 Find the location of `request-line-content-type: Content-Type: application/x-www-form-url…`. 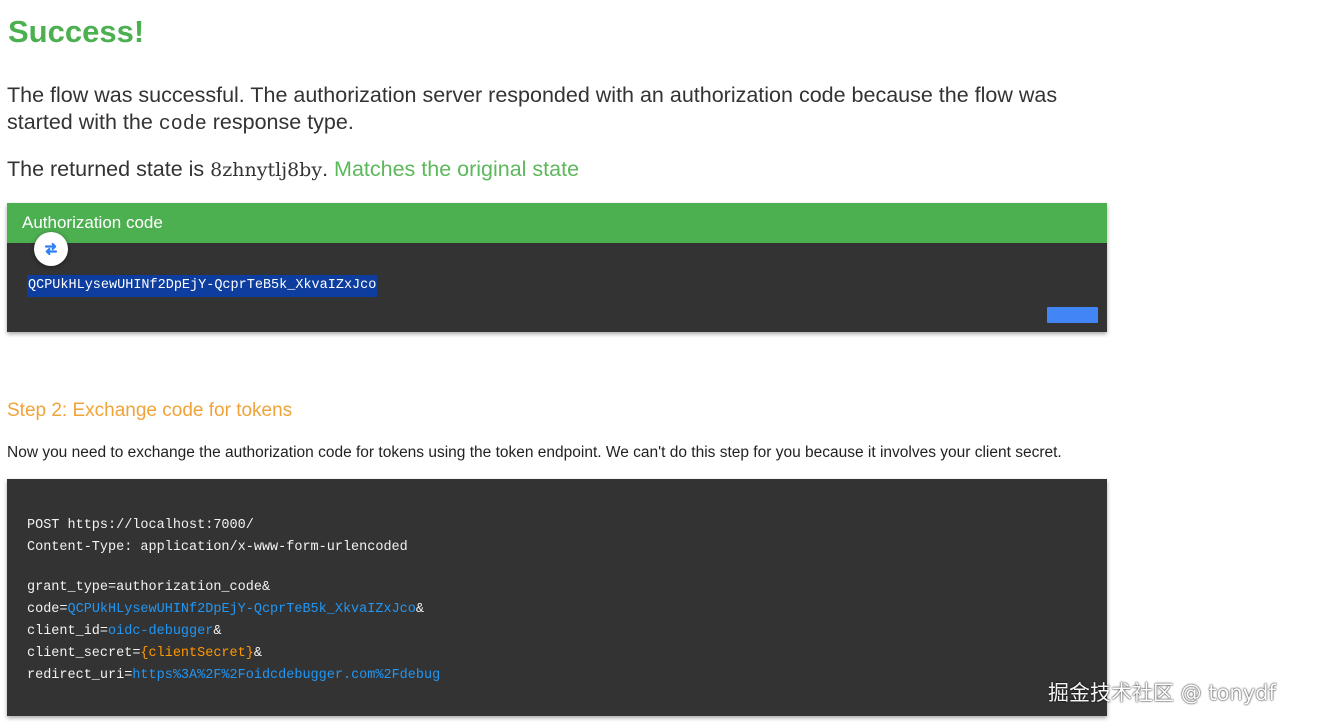

request-line-content-type: Content-Type: application/x-www-form-url… is located at coordinates (217, 547).